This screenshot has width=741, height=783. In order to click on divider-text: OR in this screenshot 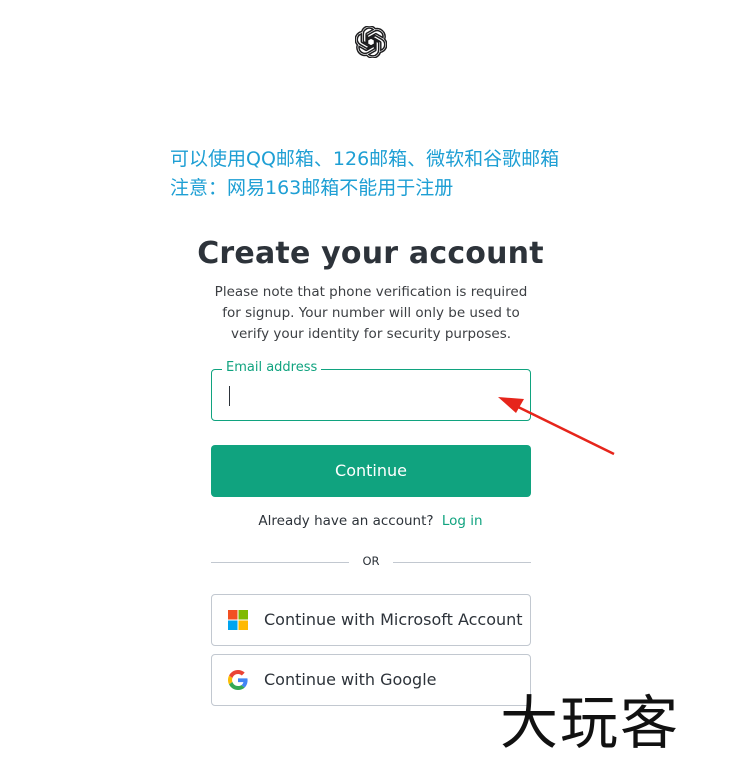, I will do `click(371, 561)`.